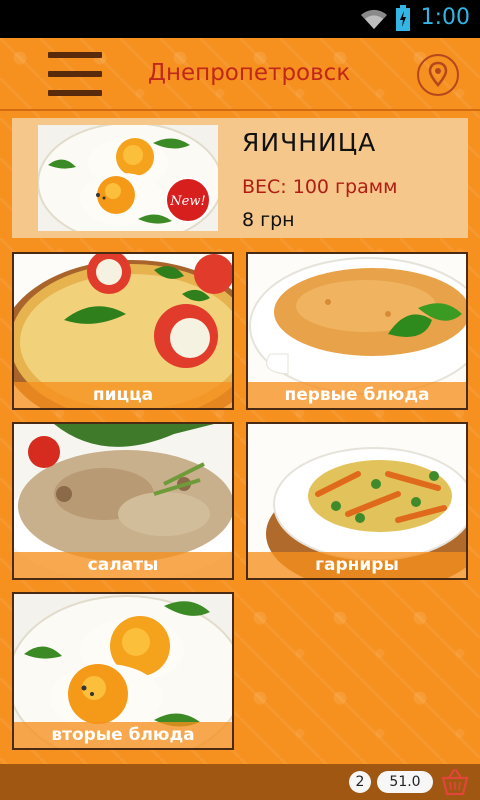  I want to click on battery-icon, so click(403, 18).